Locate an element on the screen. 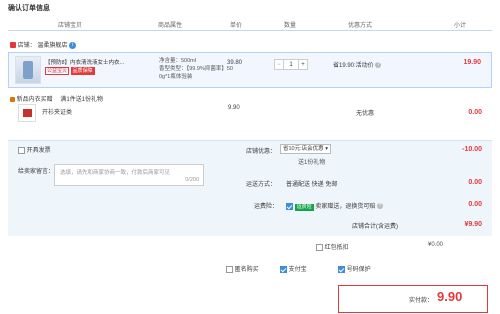 The image size is (500, 314). gift-subtotal: 0.00 is located at coordinates (475, 112).